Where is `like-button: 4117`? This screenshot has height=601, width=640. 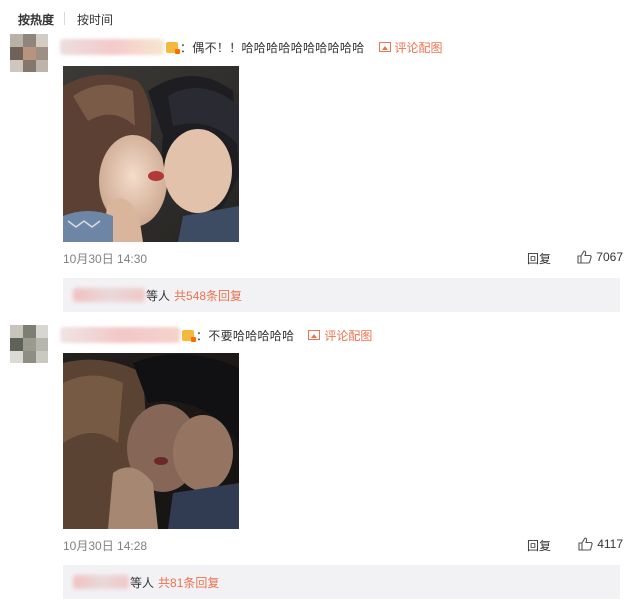
like-button: 4117 is located at coordinates (600, 544).